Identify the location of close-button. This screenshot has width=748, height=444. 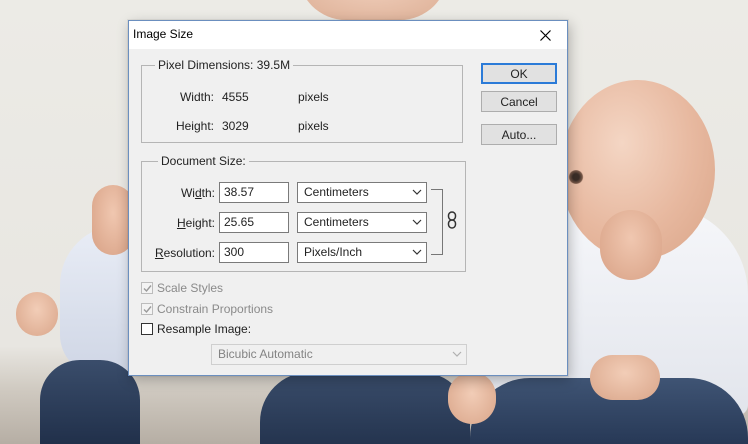
(545, 35).